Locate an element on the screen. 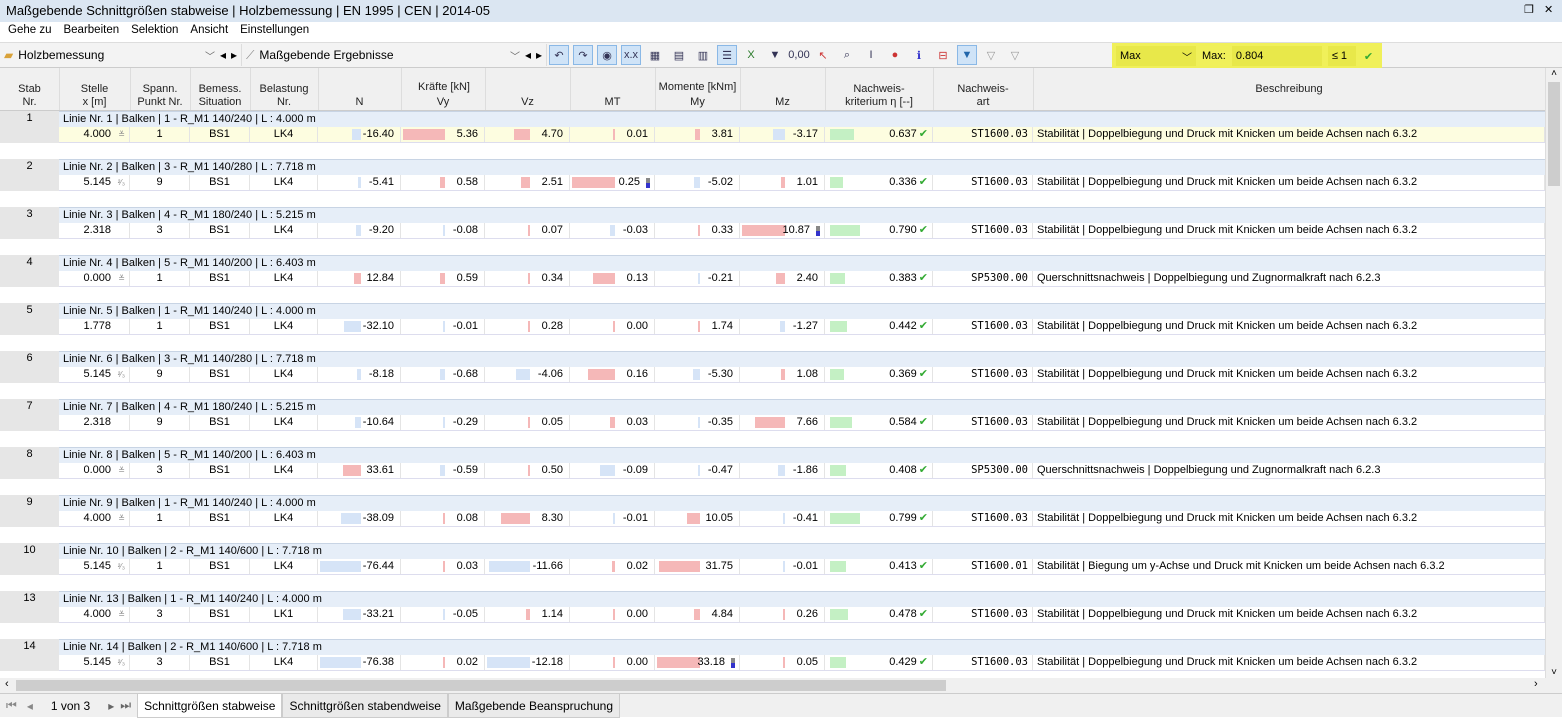 This screenshot has height=718, width=1562. cell-spann-punkt: 9 is located at coordinates (160, 182).